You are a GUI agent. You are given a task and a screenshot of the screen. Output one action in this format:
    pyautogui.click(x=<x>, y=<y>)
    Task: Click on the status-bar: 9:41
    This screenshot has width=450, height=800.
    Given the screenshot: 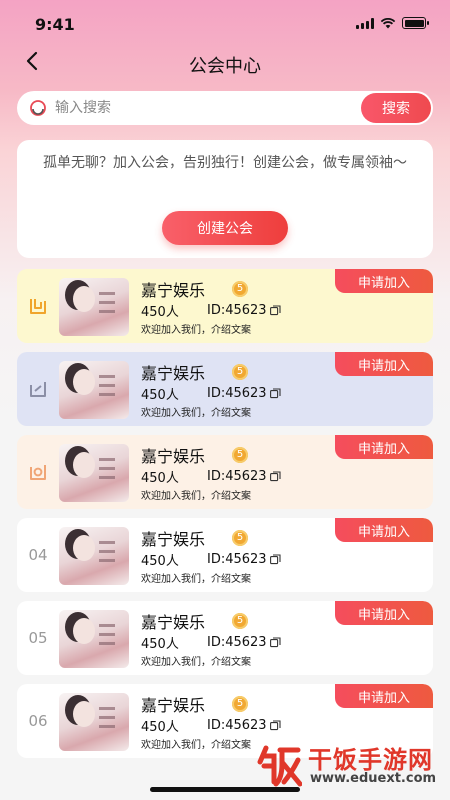 What is the action you would take?
    pyautogui.click(x=225, y=23)
    